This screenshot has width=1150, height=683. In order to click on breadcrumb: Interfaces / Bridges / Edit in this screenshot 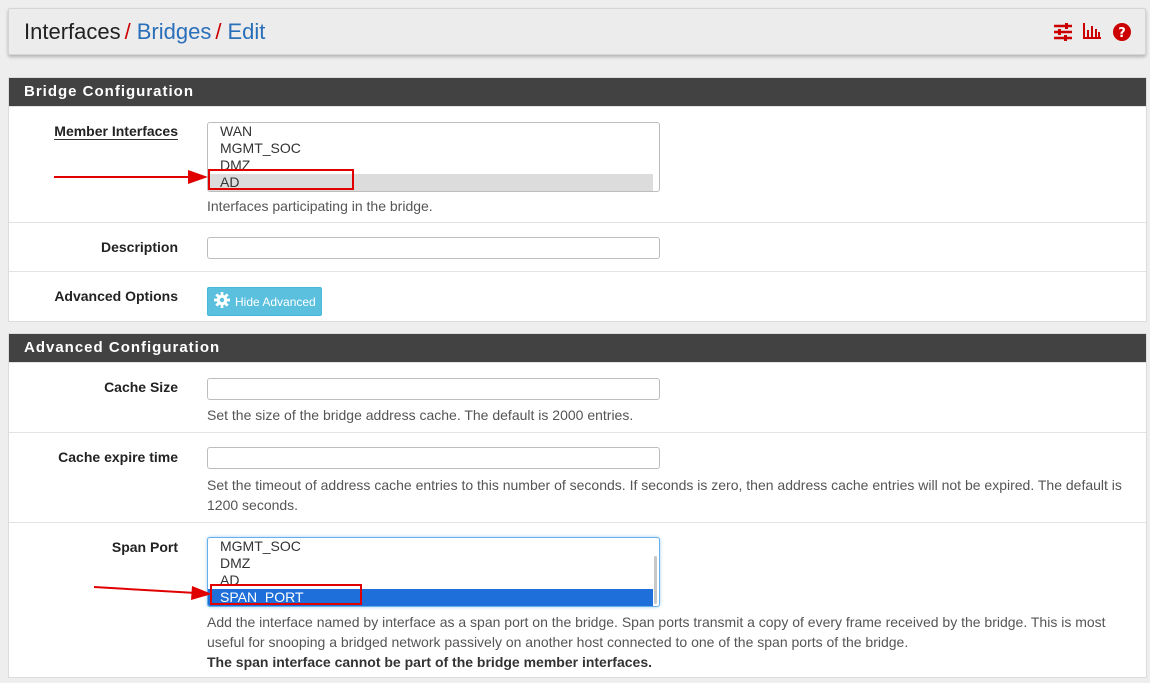, I will do `click(144, 32)`.